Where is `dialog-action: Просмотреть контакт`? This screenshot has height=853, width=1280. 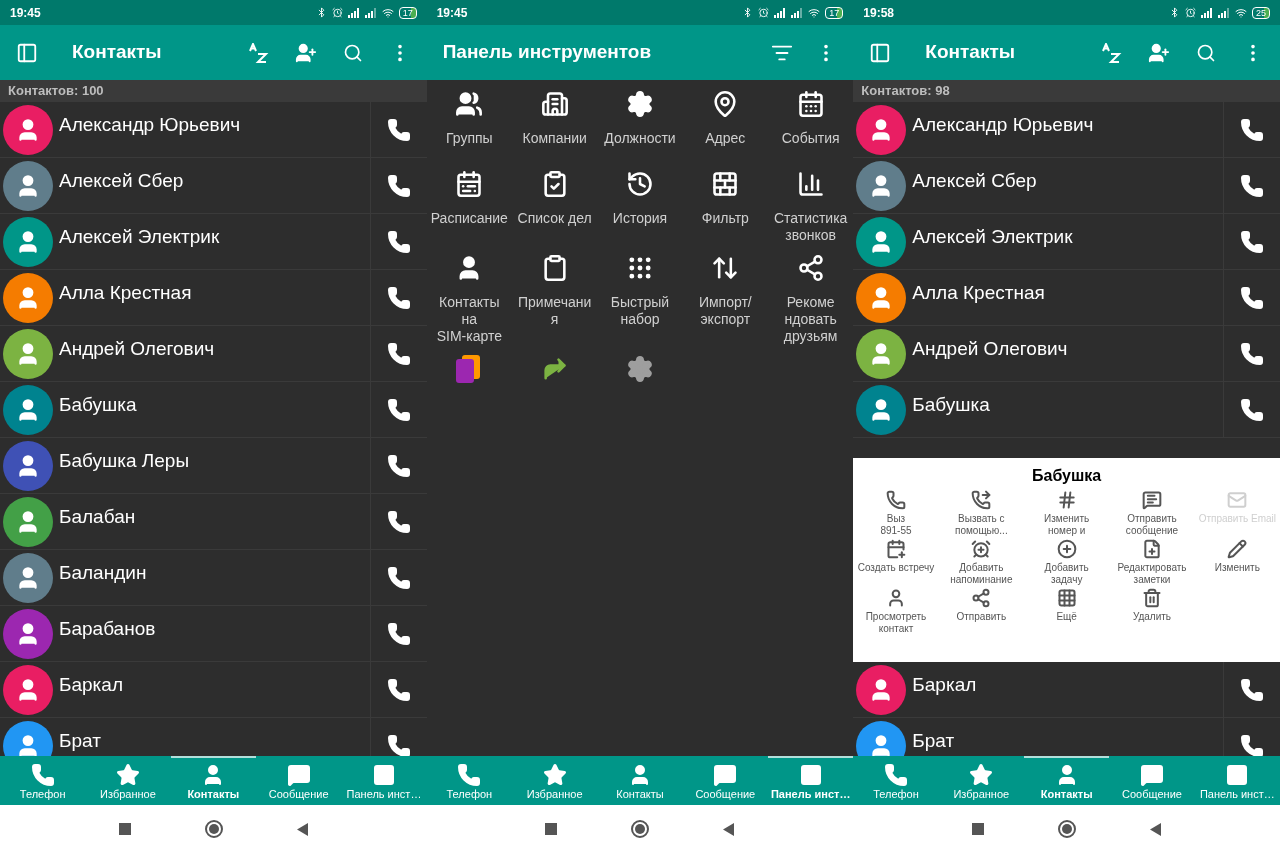 dialog-action: Просмотреть контакт is located at coordinates (896, 611).